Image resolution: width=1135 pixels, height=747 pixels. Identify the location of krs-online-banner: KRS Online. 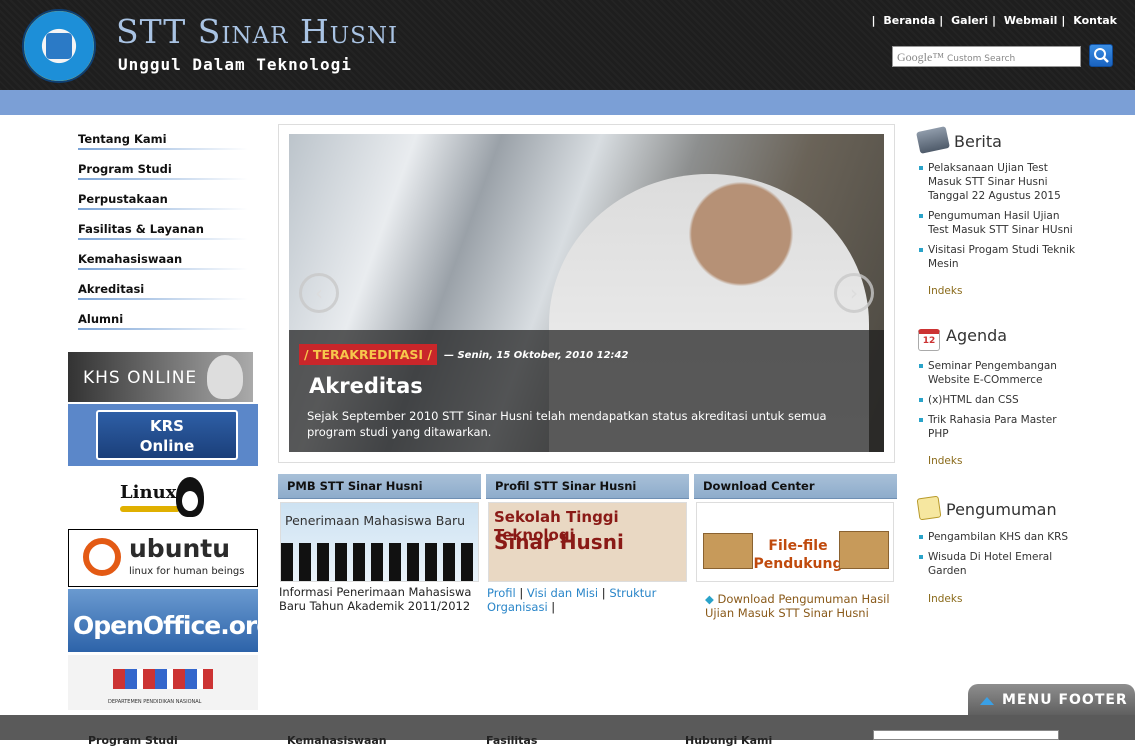
(163, 435).